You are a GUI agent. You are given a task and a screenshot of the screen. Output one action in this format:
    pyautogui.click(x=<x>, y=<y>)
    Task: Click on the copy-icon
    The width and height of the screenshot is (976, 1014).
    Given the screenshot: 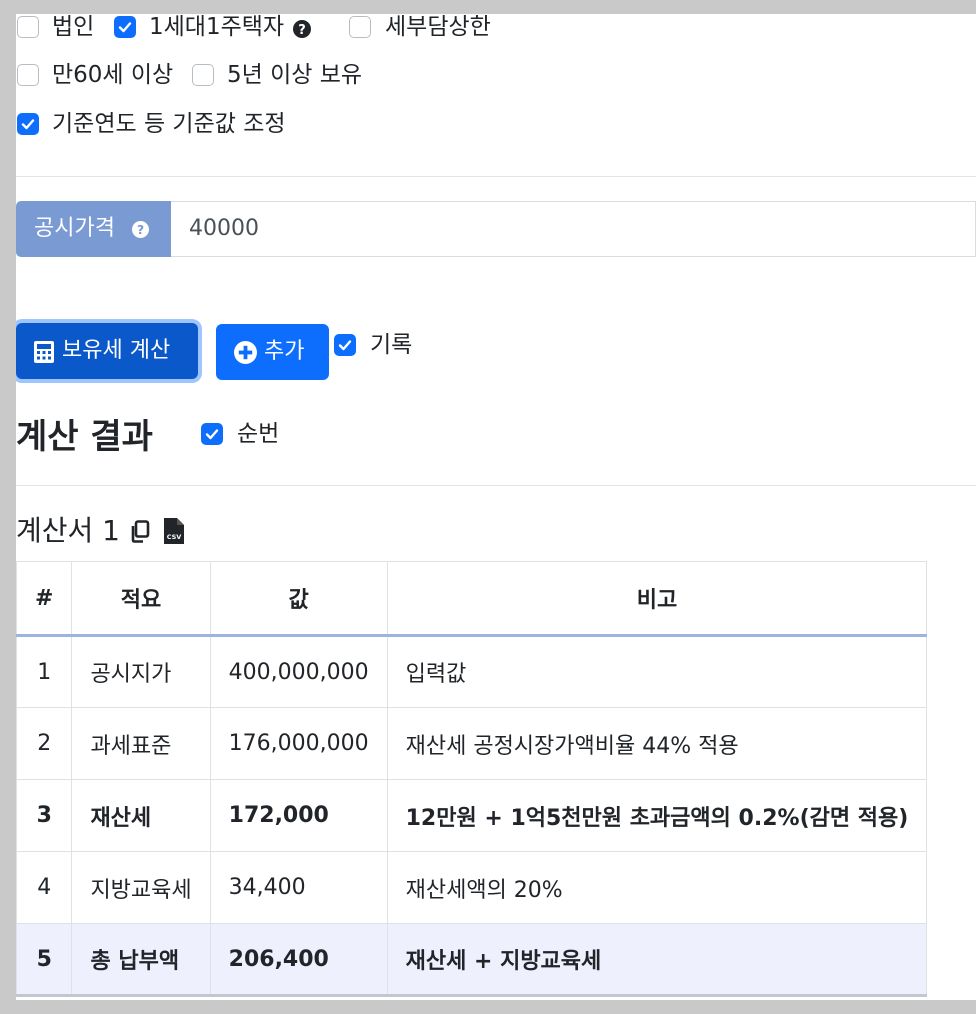 What is the action you would take?
    pyautogui.click(x=140, y=531)
    